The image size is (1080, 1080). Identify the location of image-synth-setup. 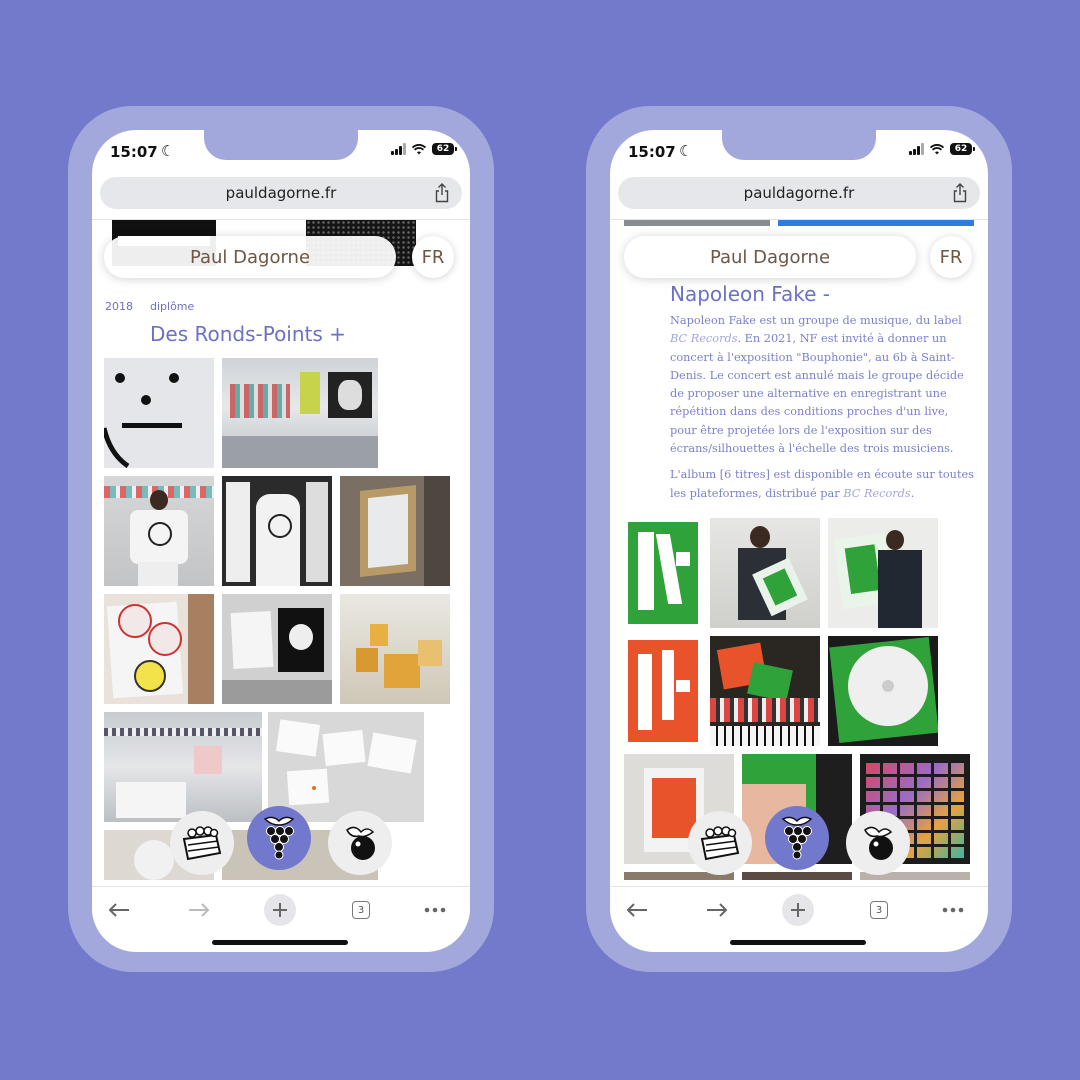
(765, 691).